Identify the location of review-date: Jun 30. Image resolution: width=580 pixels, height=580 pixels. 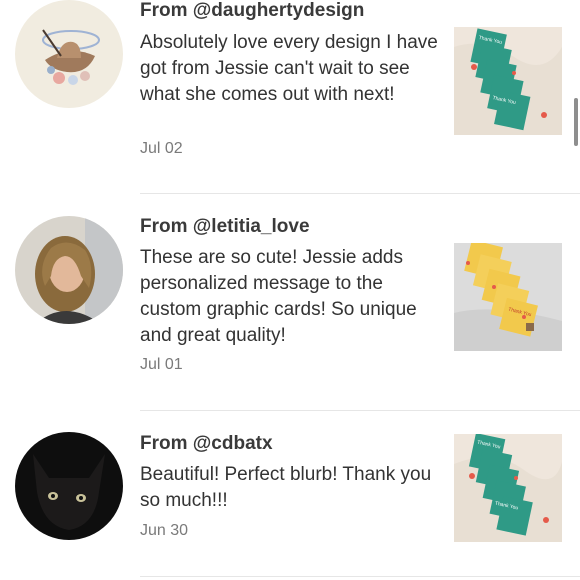
(164, 530).